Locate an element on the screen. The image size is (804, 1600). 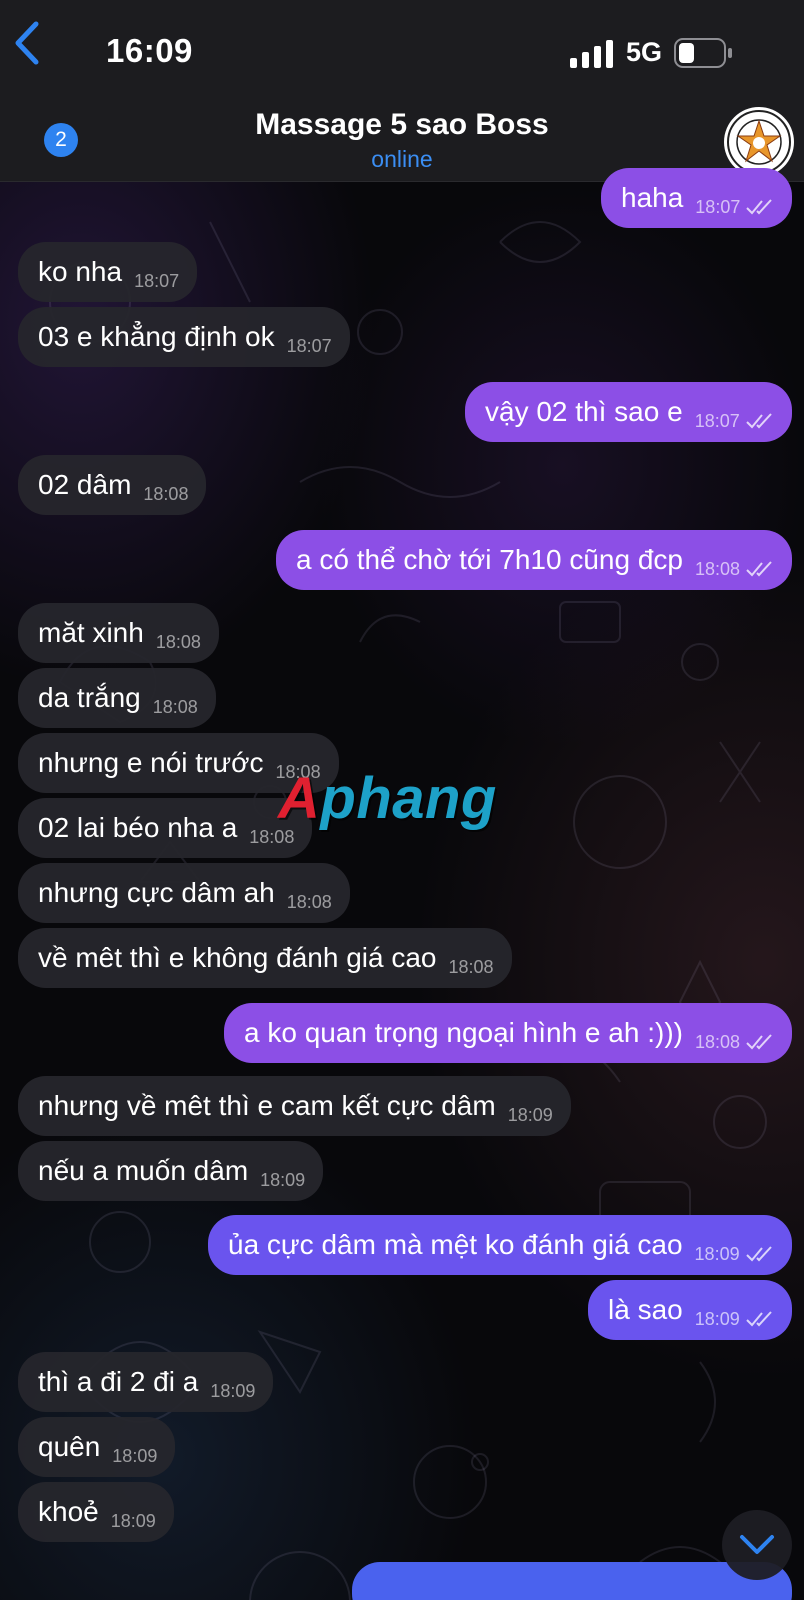
message-bubble-incoming: nhưng về mêt thì e cam kết cực dâm 18:09 is located at coordinates (294, 1106).